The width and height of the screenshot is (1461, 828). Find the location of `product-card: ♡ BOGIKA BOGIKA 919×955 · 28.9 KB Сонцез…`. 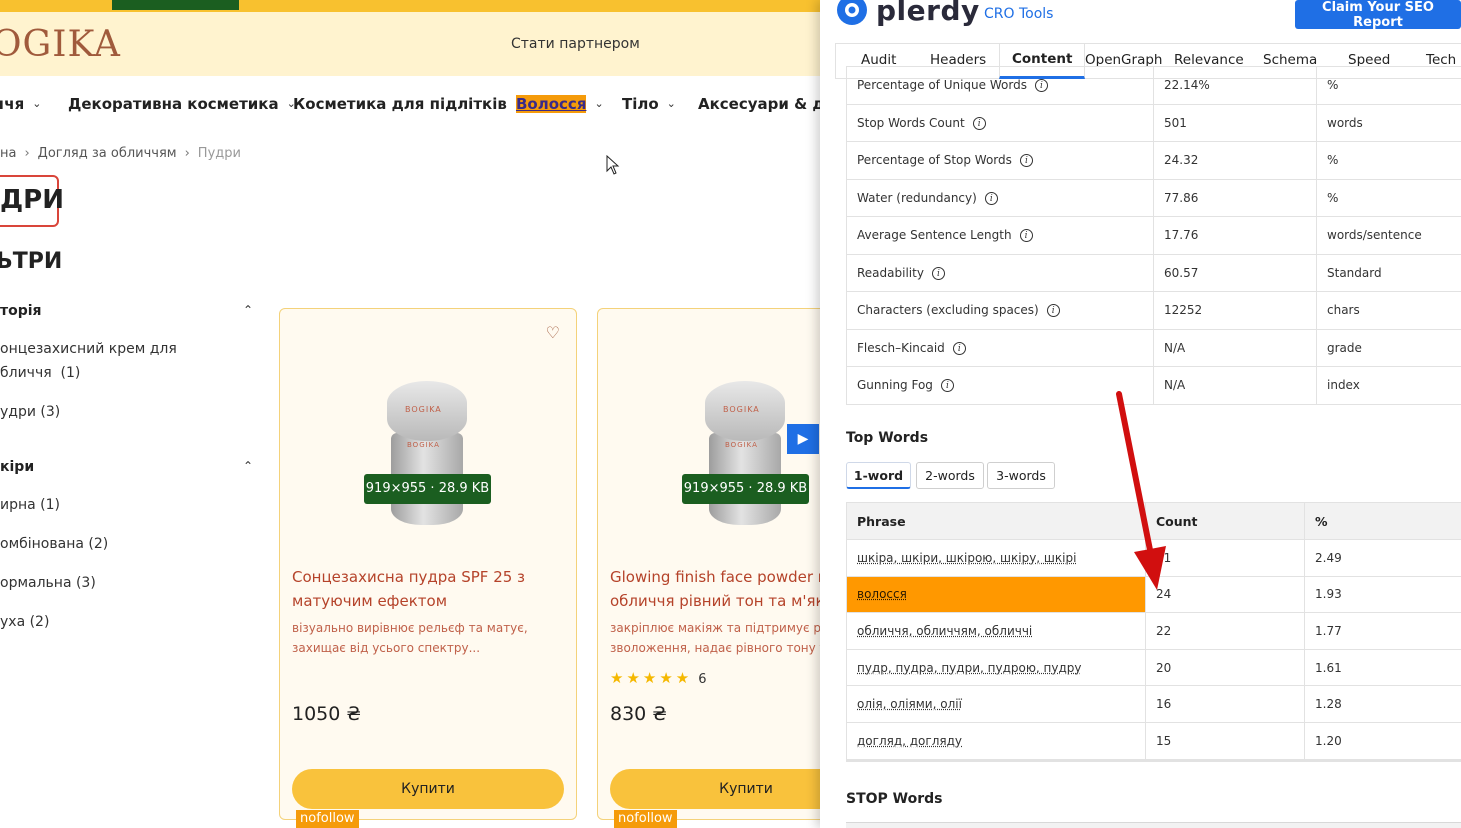

product-card: ♡ BOGIKA BOGIKA 919×955 · 28.9 KB Сонцез… is located at coordinates (428, 564).